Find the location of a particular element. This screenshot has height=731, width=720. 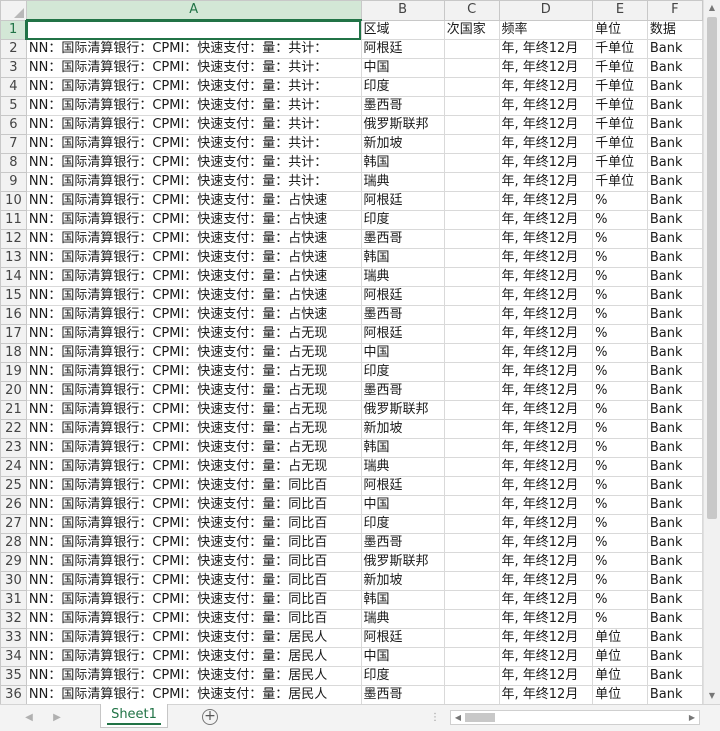

cell-b24: 瑞典 is located at coordinates (402, 467).